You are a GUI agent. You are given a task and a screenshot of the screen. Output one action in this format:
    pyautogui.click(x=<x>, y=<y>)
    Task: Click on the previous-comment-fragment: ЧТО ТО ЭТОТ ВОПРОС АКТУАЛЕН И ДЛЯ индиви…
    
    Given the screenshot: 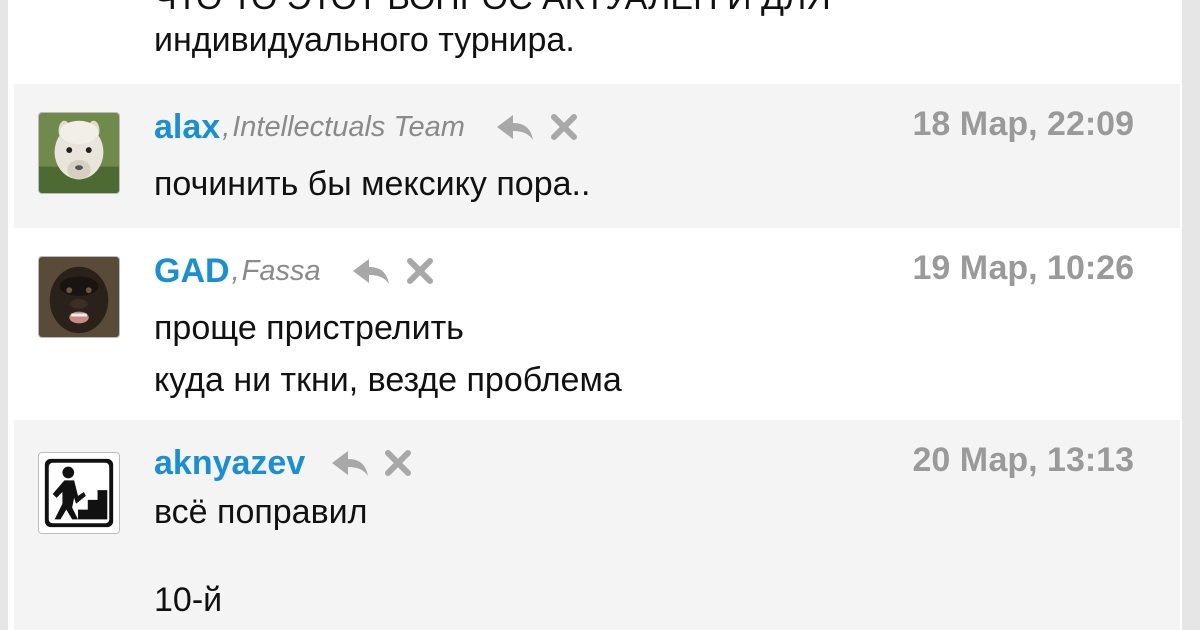 What is the action you would take?
    pyautogui.click(x=654, y=40)
    